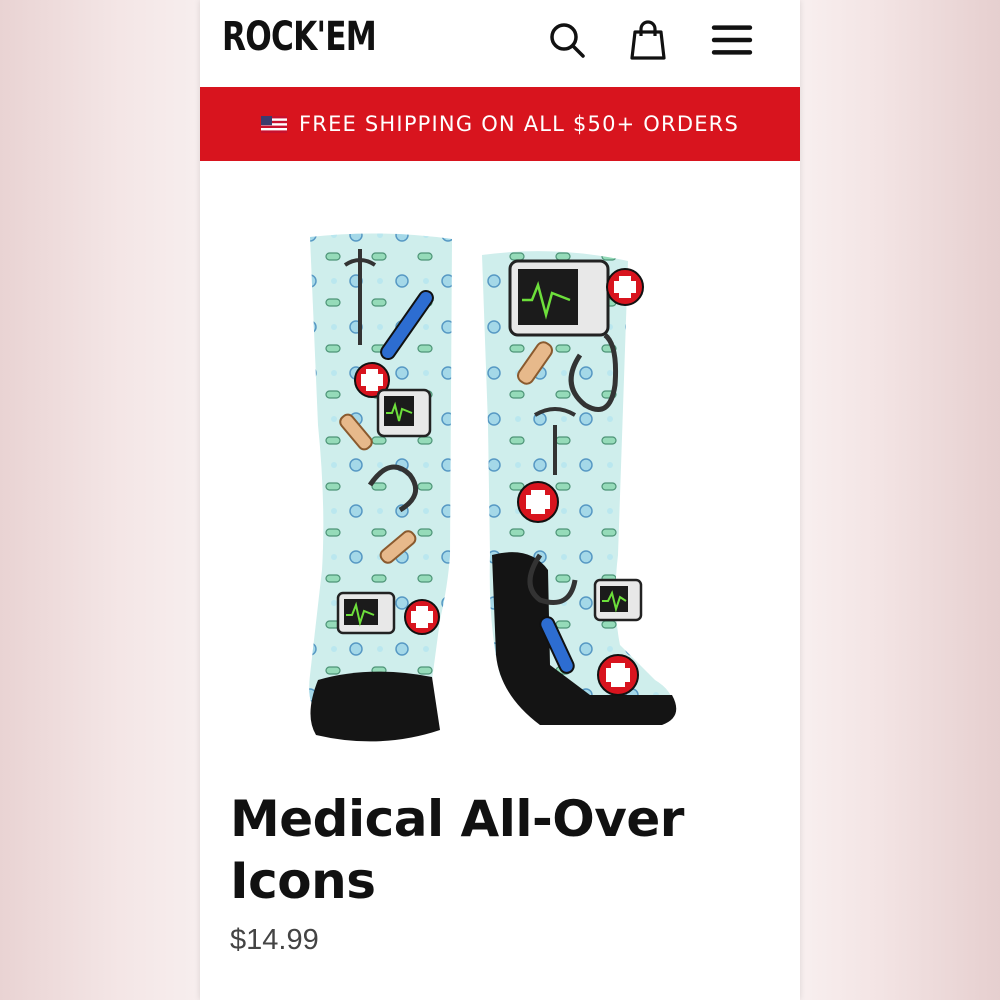  I want to click on hamburger-menu-icon, so click(732, 40).